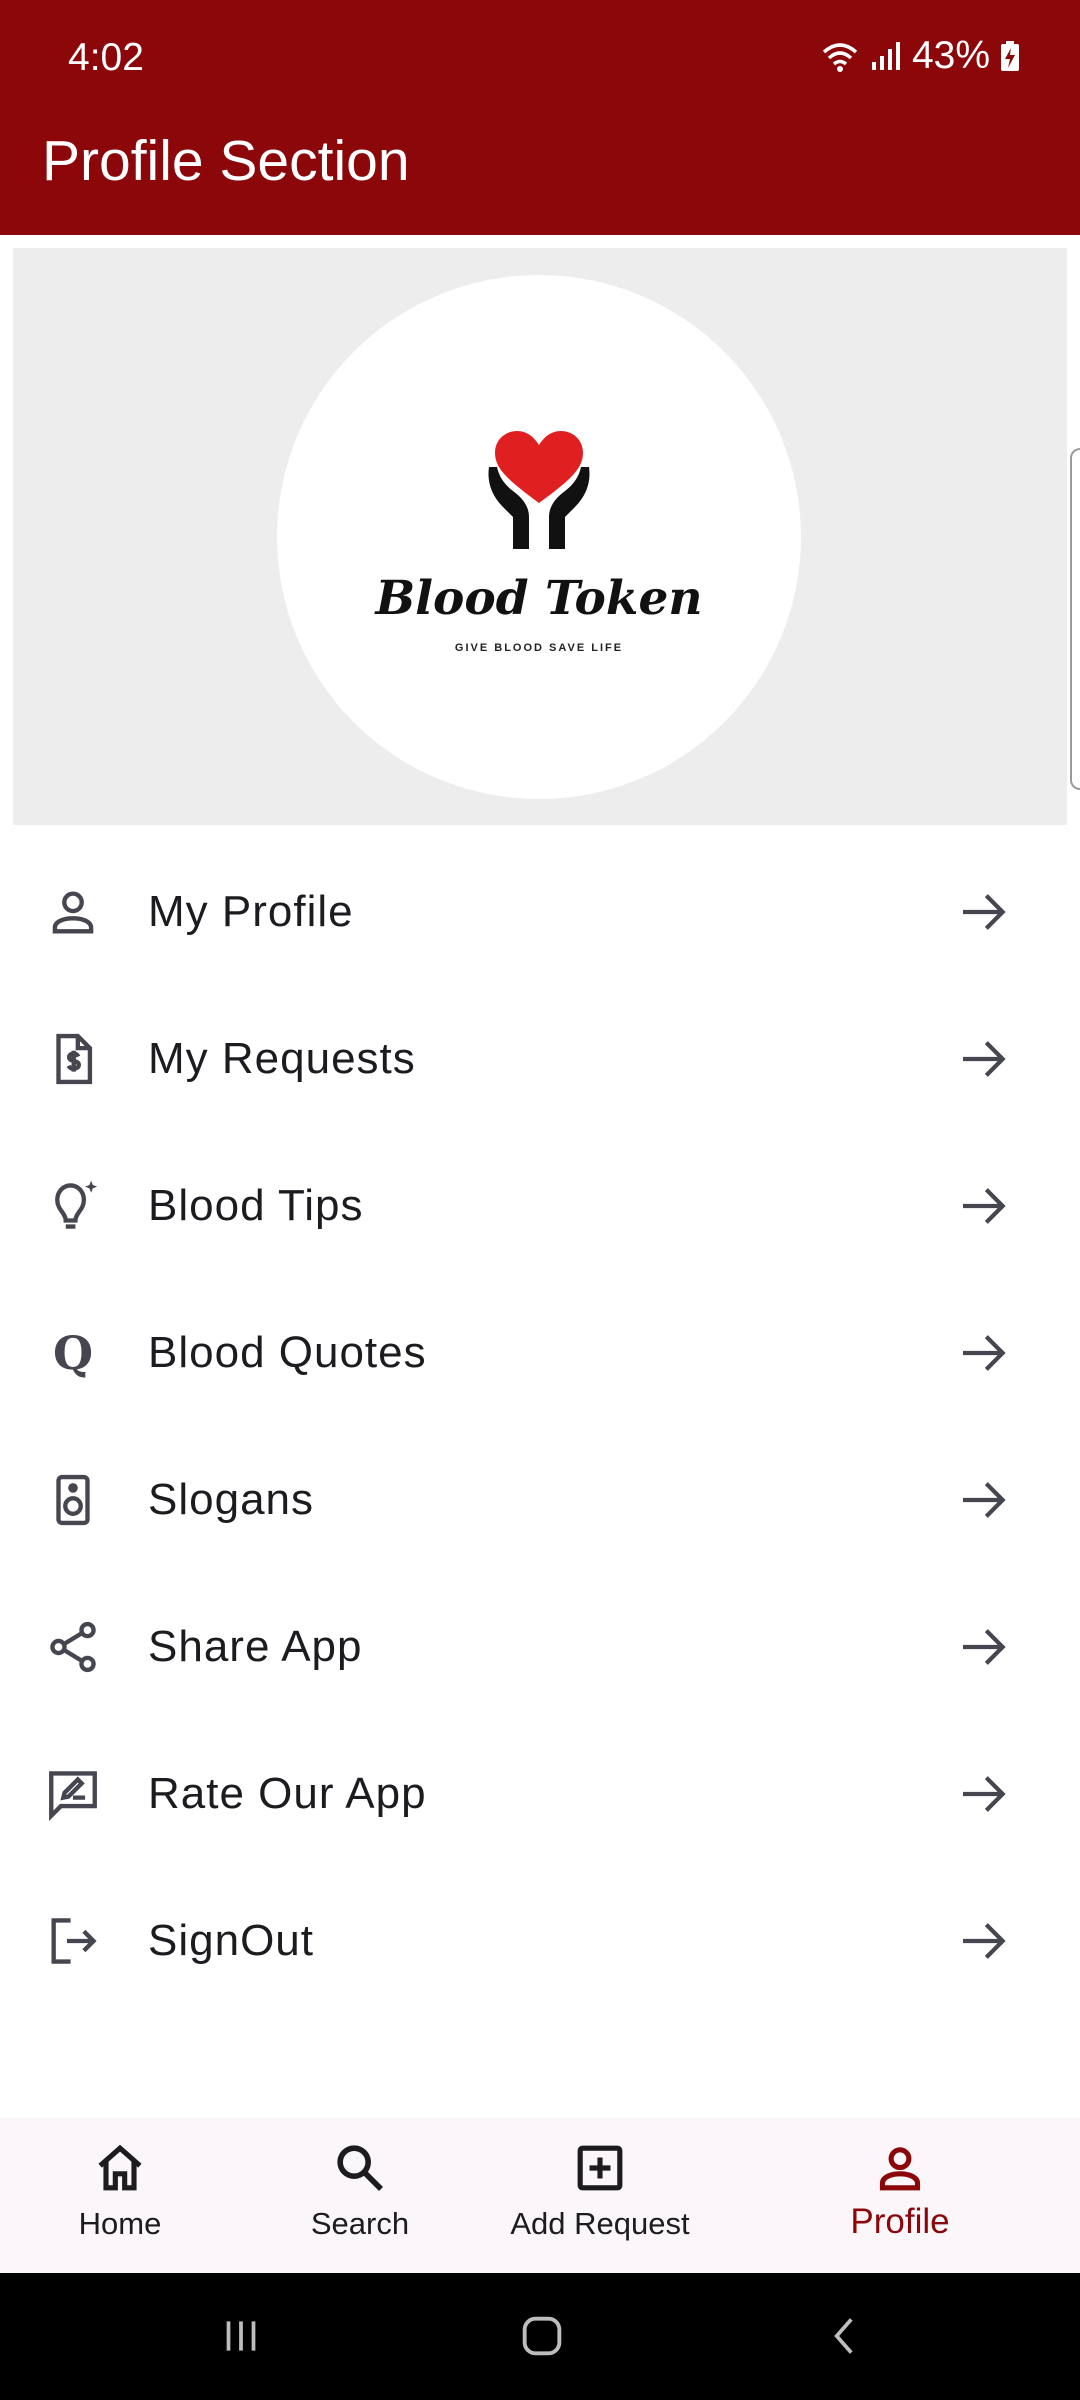 The height and width of the screenshot is (2400, 1080). I want to click on menu-item-blood-tips: Blood Tips, so click(540, 1205).